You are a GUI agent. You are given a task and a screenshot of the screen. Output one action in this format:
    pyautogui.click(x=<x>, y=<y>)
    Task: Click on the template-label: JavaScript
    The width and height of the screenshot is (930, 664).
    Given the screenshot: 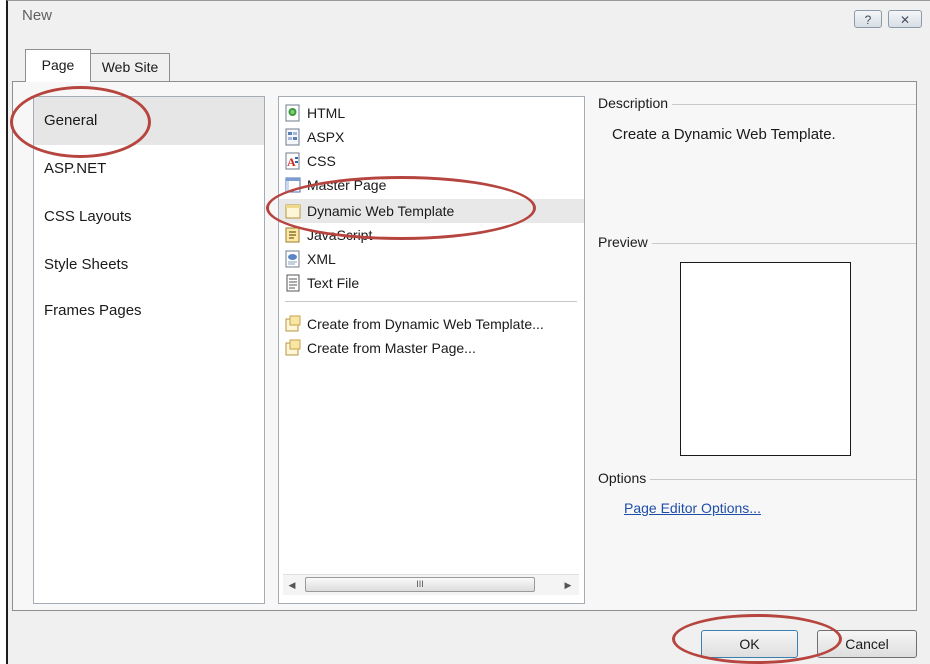 What is the action you would take?
    pyautogui.click(x=340, y=235)
    